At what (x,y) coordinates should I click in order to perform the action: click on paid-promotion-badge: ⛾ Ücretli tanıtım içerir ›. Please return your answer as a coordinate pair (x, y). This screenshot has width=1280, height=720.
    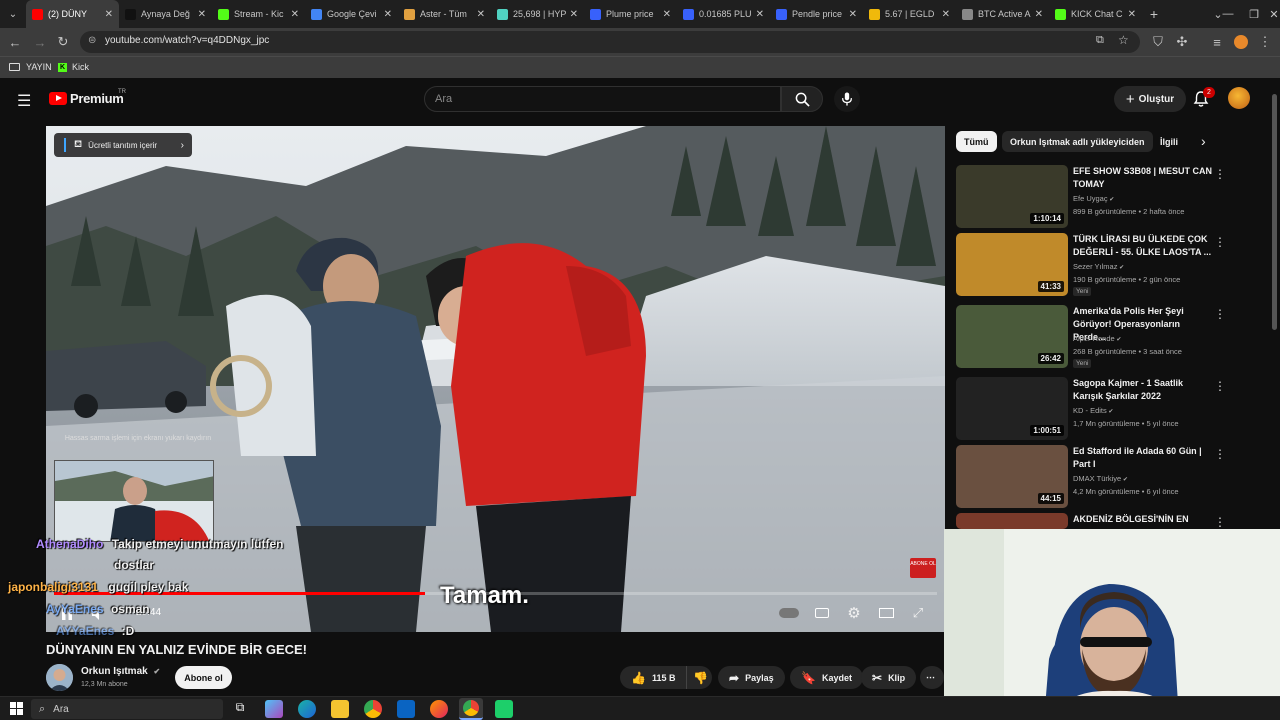
    Looking at the image, I should click on (123, 145).